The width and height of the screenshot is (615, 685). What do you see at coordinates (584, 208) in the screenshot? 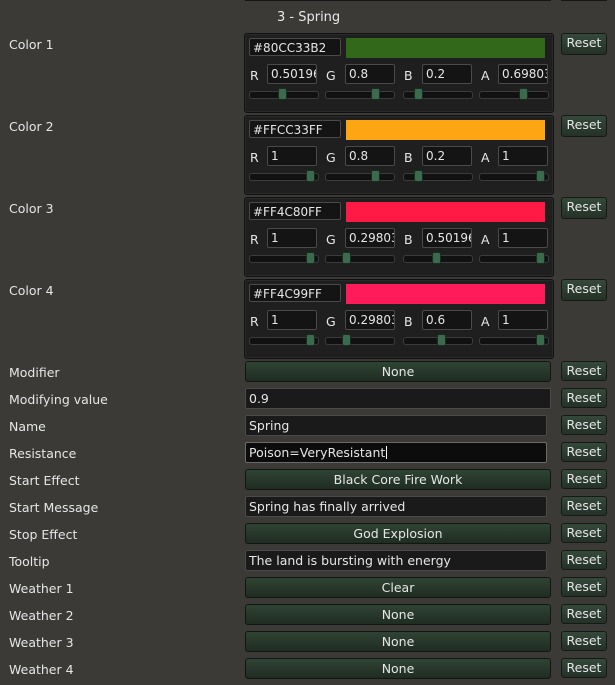
I see `color-3-reset-button: Reset` at bounding box center [584, 208].